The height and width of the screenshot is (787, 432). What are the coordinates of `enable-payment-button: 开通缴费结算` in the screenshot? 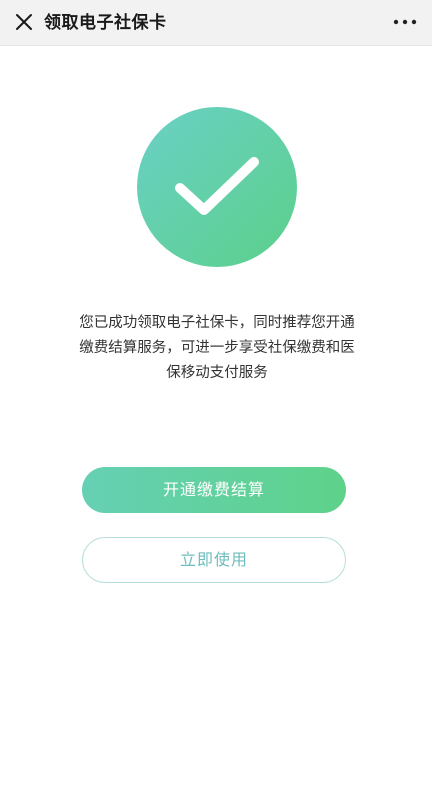 It's located at (214, 490).